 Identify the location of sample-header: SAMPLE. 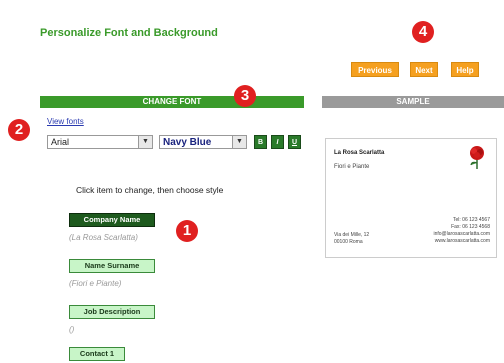
(413, 102).